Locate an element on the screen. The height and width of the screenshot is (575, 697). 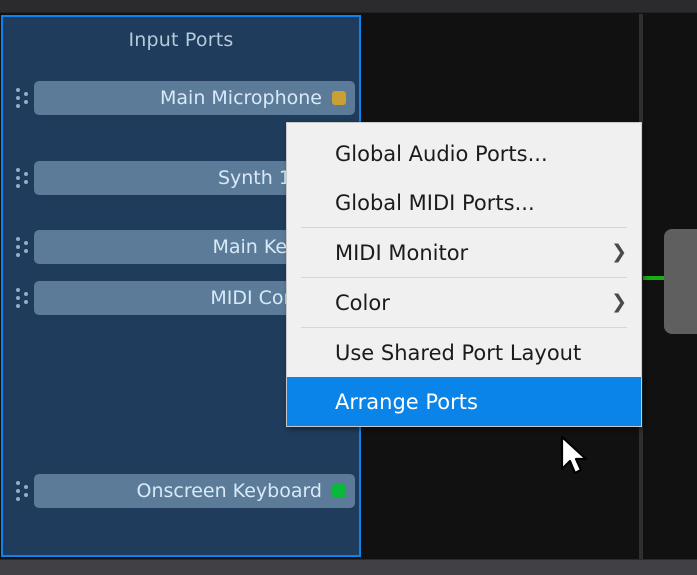
window-status-bar is located at coordinates (348, 567).